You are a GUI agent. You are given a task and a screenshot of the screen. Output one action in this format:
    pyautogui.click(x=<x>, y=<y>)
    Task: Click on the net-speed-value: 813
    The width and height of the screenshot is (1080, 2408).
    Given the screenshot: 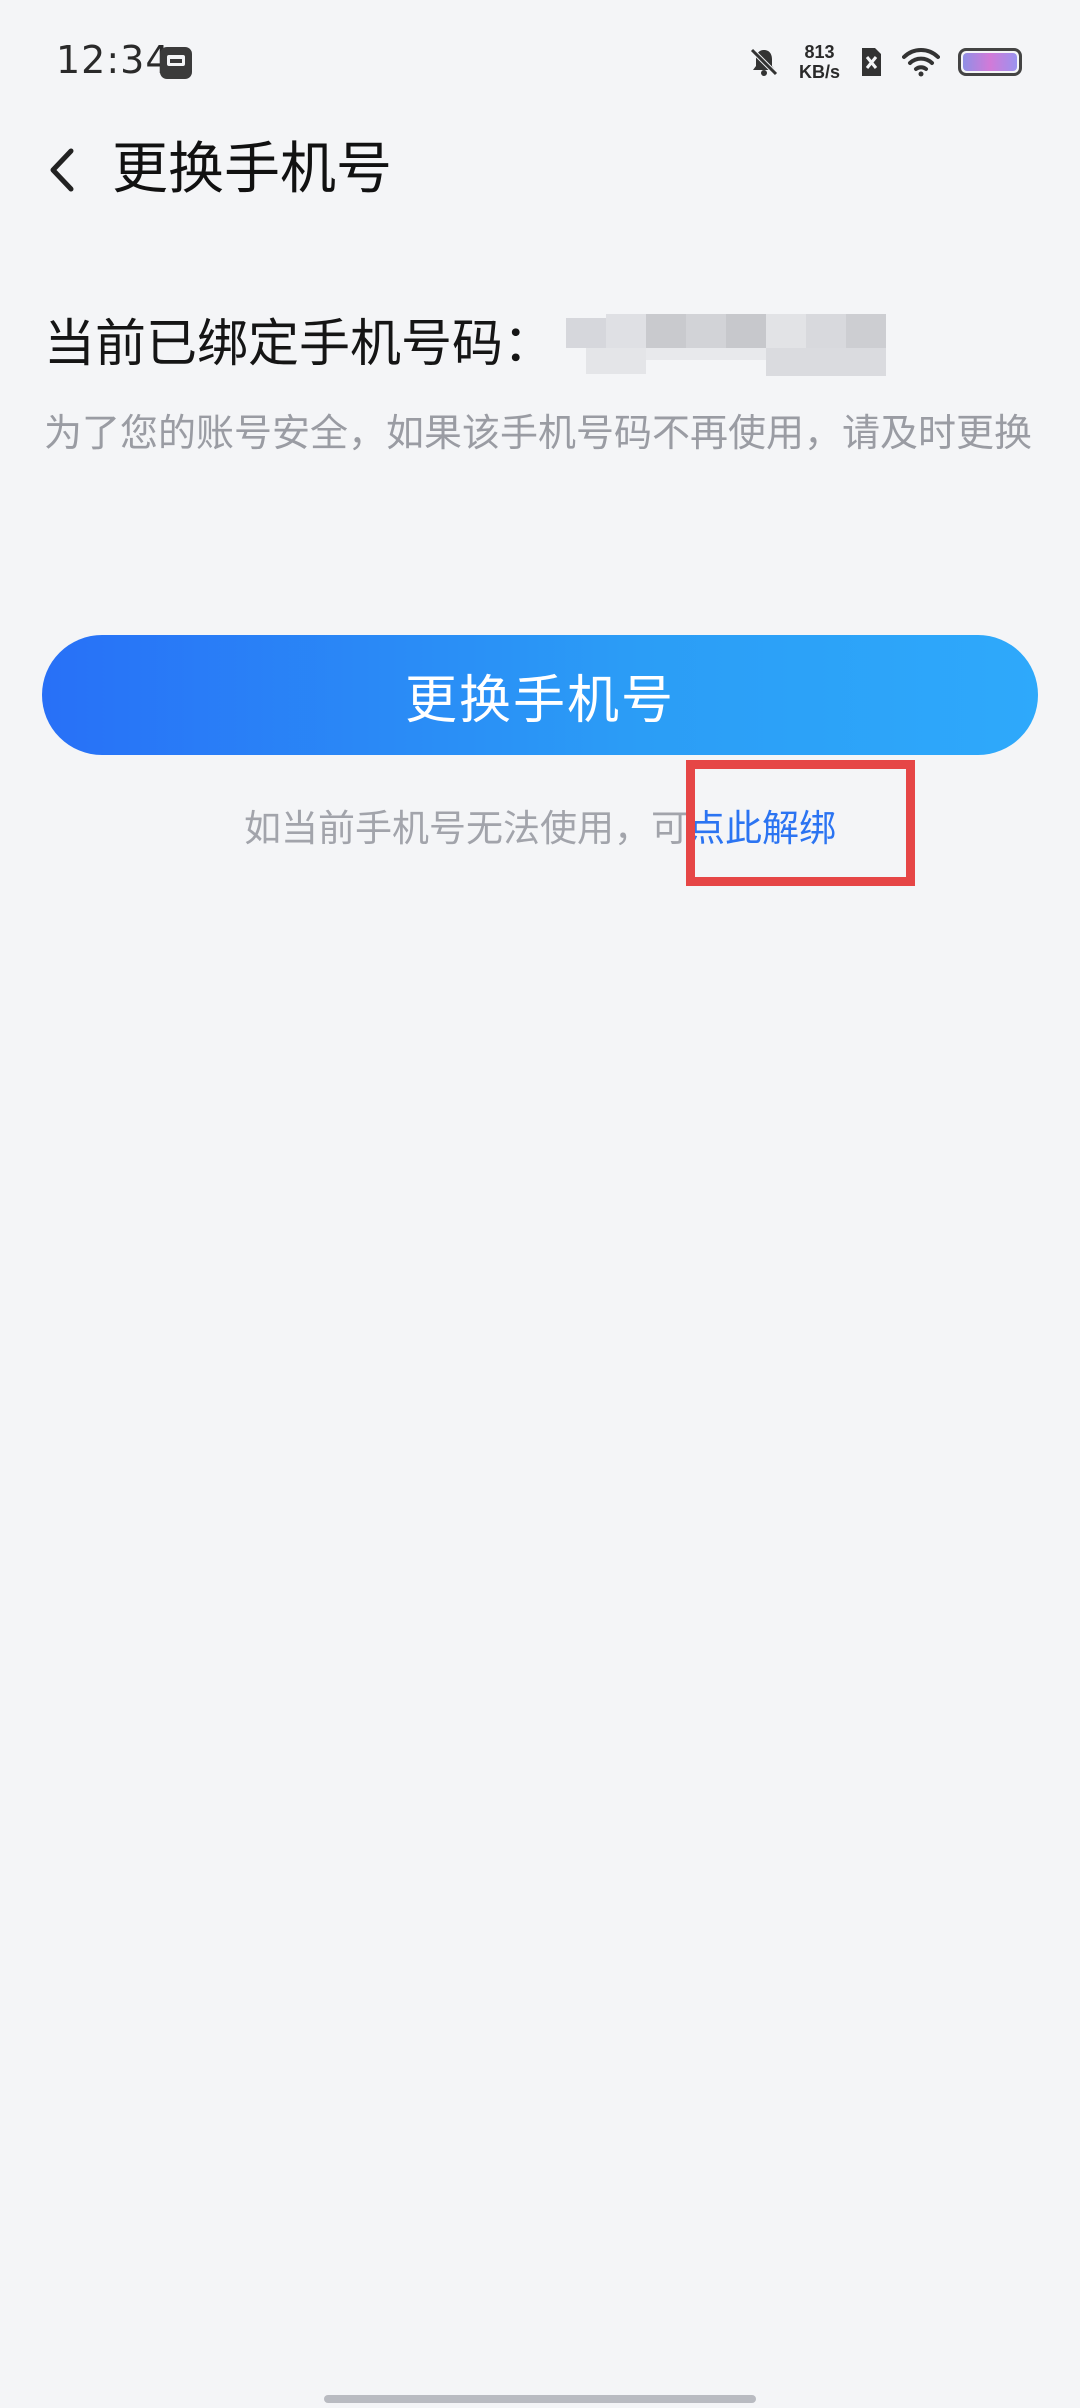 What is the action you would take?
    pyautogui.click(x=819, y=52)
    